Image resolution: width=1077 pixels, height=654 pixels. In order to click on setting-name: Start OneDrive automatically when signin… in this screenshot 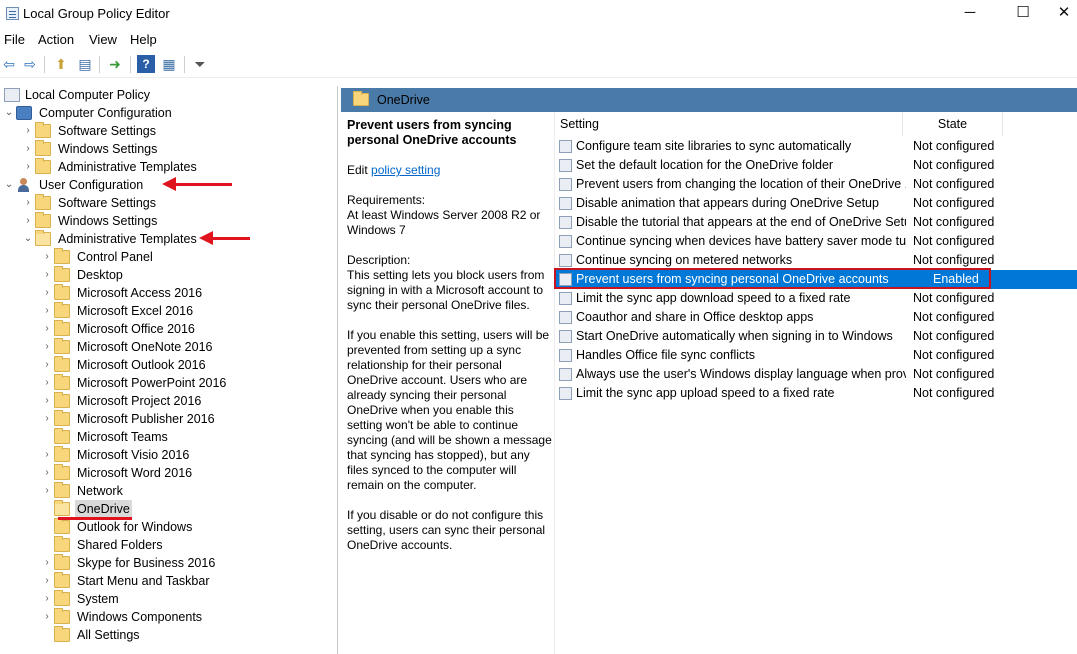, I will do `click(734, 336)`.